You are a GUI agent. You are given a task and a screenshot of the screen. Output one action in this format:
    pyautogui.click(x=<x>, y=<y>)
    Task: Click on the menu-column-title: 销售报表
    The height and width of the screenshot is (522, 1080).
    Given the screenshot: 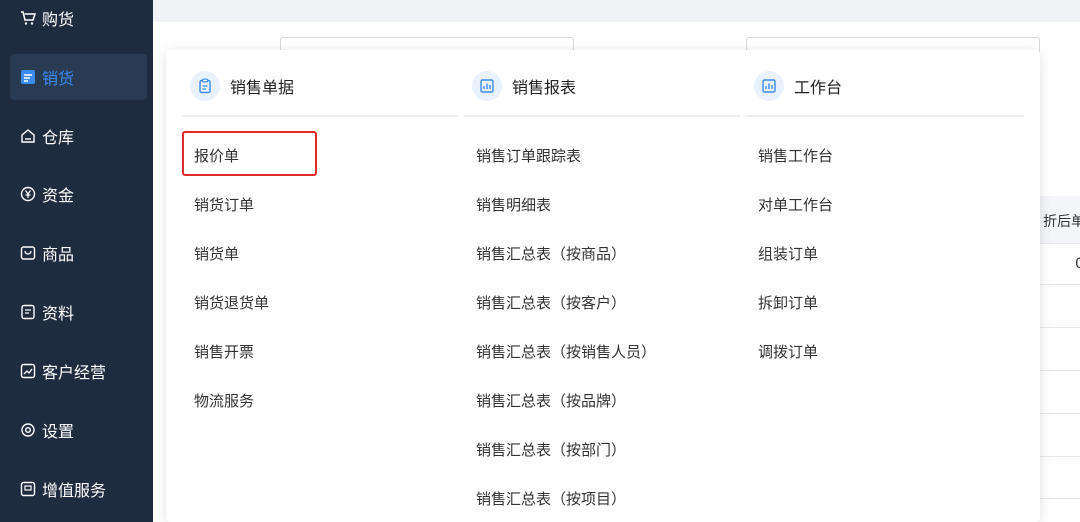 What is the action you would take?
    pyautogui.click(x=544, y=87)
    